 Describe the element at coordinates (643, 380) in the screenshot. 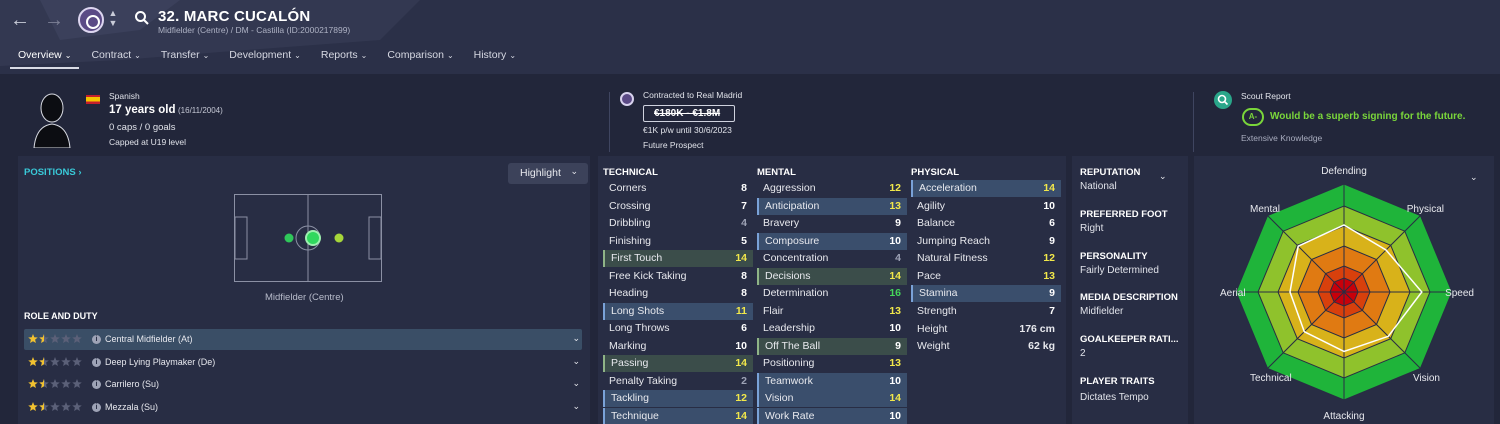

I see `attribute-name: Penalty Taking` at that location.